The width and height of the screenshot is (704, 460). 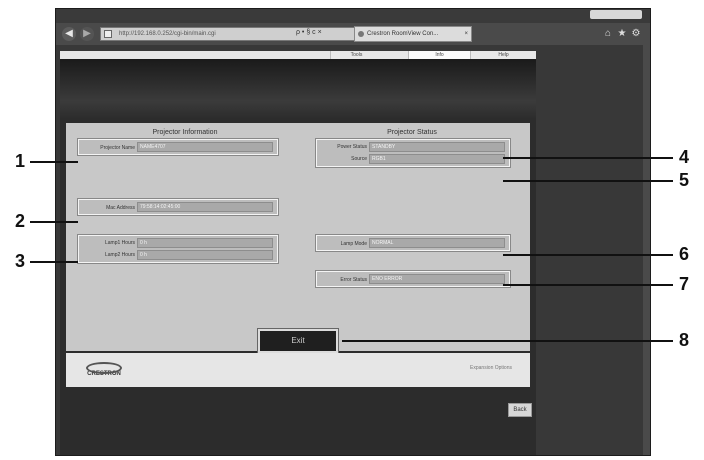 What do you see at coordinates (437, 147) in the screenshot?
I see `power-status-value: STANDBY` at bounding box center [437, 147].